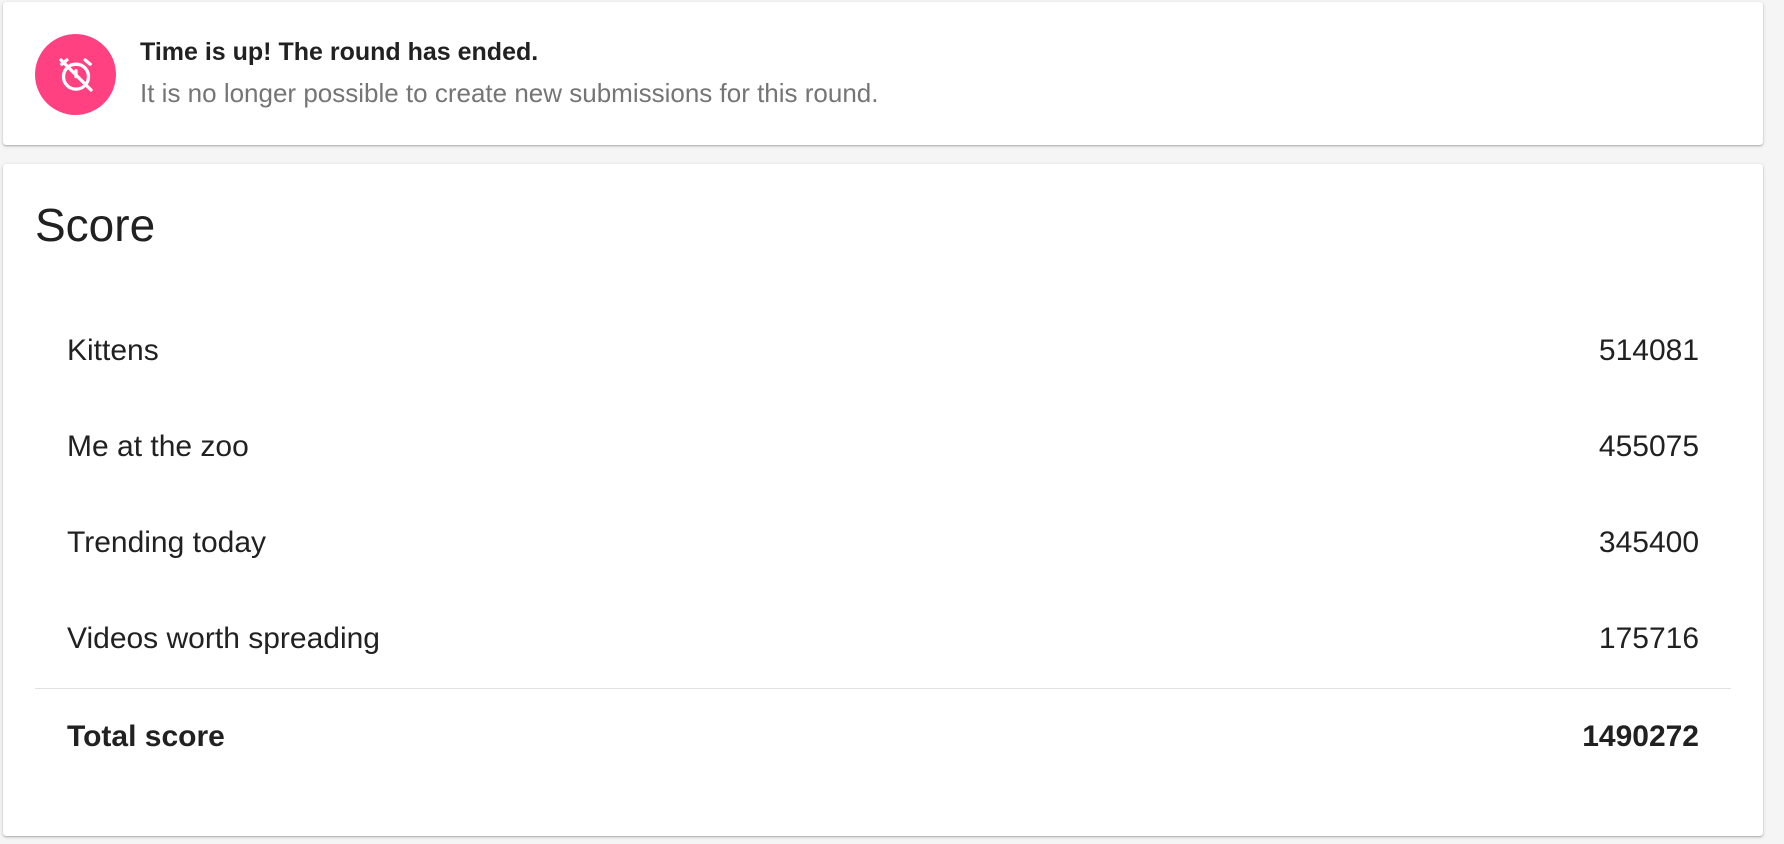 This screenshot has width=1784, height=844. I want to click on score-row-value: 455075, so click(1648, 446).